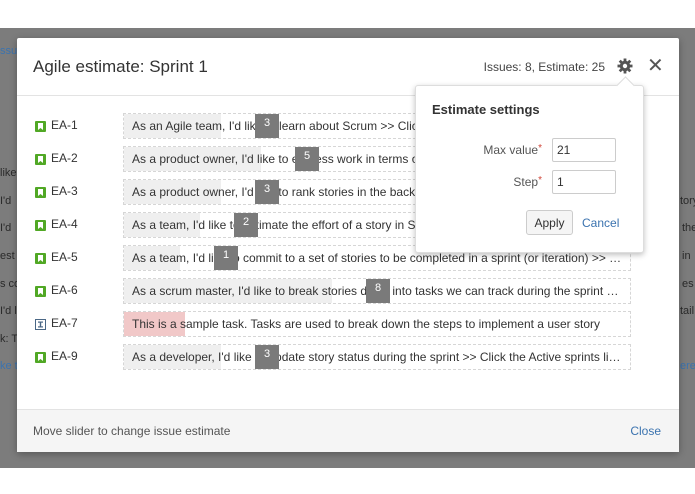 Image resolution: width=695 pixels, height=494 pixels. I want to click on background-text: ere, so click(687, 366).